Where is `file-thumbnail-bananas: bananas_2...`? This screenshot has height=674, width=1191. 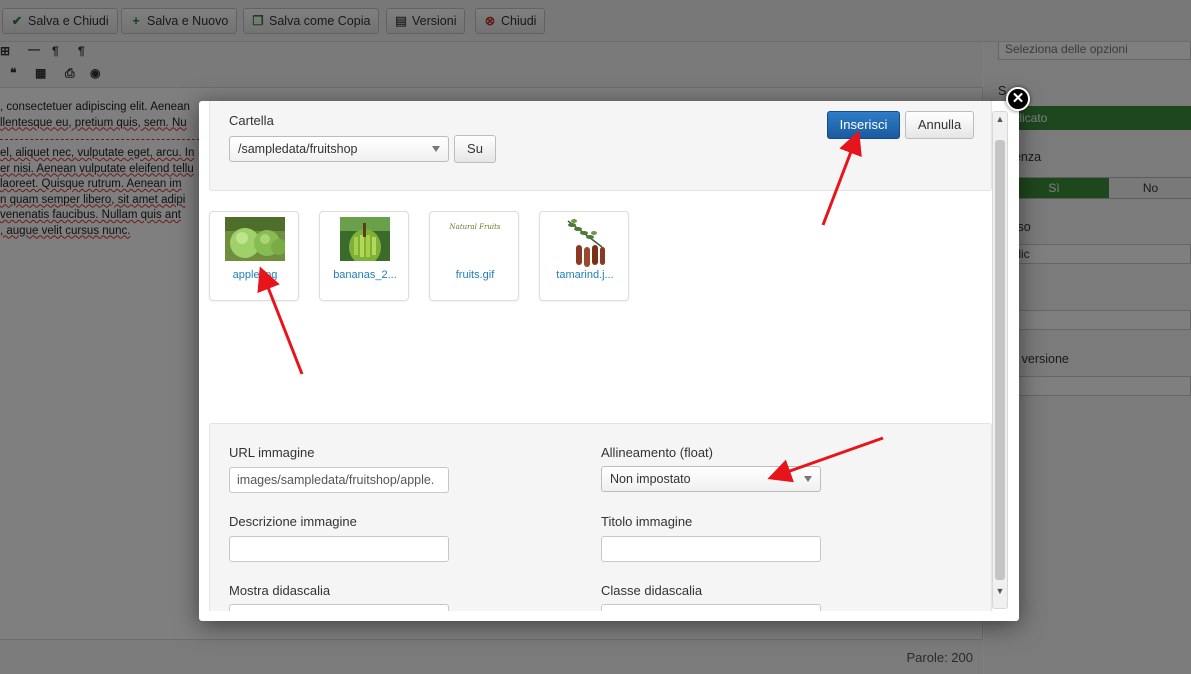 file-thumbnail-bananas: bananas_2... is located at coordinates (364, 256).